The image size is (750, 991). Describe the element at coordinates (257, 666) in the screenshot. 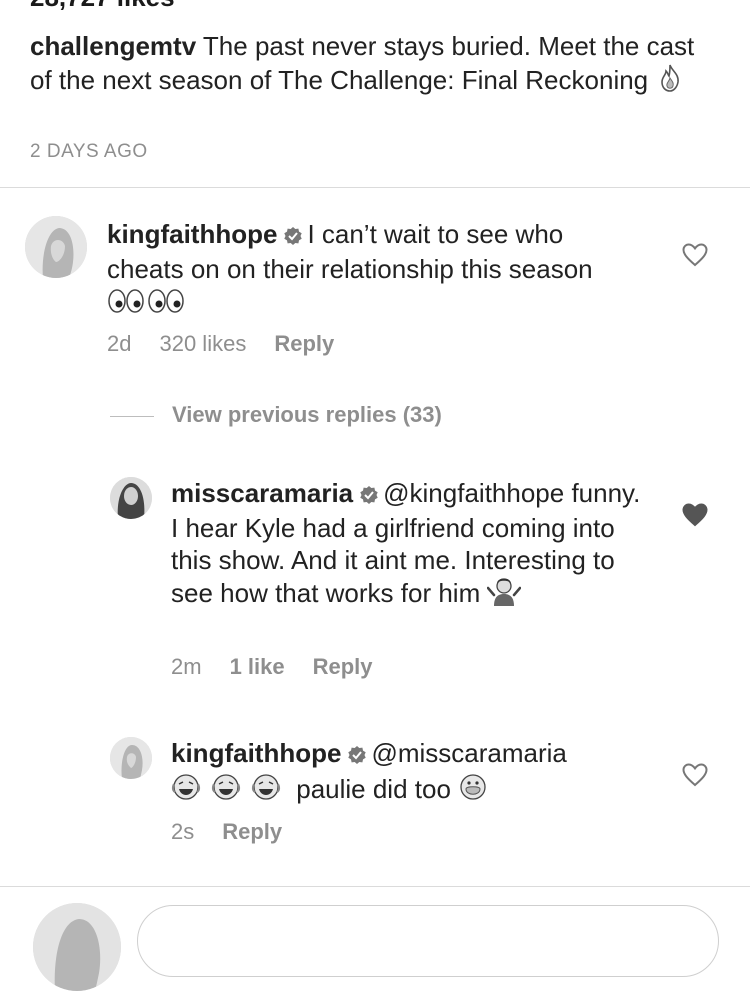

I see `reply-likes: 1 like` at that location.